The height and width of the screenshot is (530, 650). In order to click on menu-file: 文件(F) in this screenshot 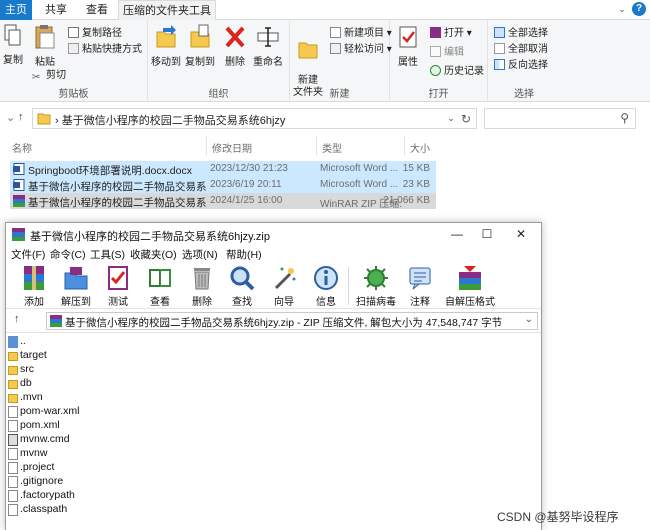, I will do `click(28, 254)`.